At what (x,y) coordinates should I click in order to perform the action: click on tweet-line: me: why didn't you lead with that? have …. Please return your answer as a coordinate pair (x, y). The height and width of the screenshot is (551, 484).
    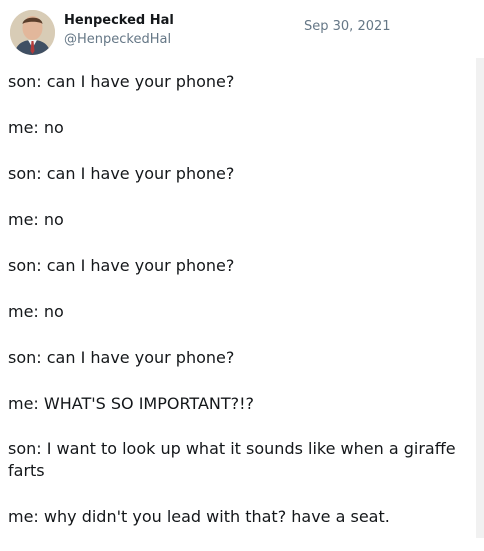
    Looking at the image, I should click on (199, 516).